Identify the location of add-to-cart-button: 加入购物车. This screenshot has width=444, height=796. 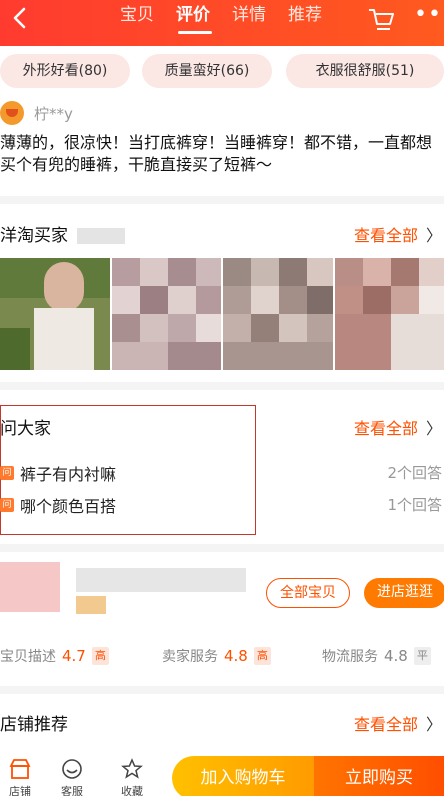
(243, 776).